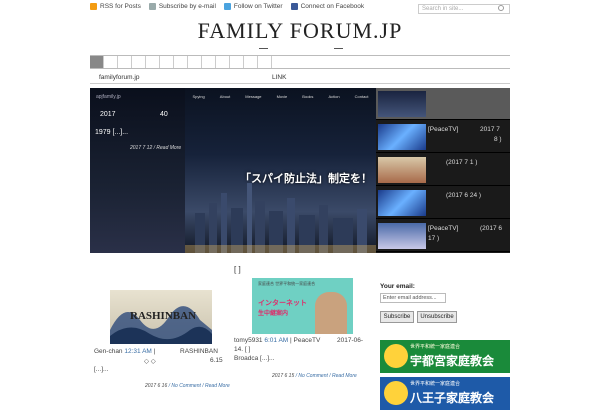 This screenshot has width=600, height=410. What do you see at coordinates (343, 376) in the screenshot?
I see `post2-read-more-link: / Read More` at bounding box center [343, 376].